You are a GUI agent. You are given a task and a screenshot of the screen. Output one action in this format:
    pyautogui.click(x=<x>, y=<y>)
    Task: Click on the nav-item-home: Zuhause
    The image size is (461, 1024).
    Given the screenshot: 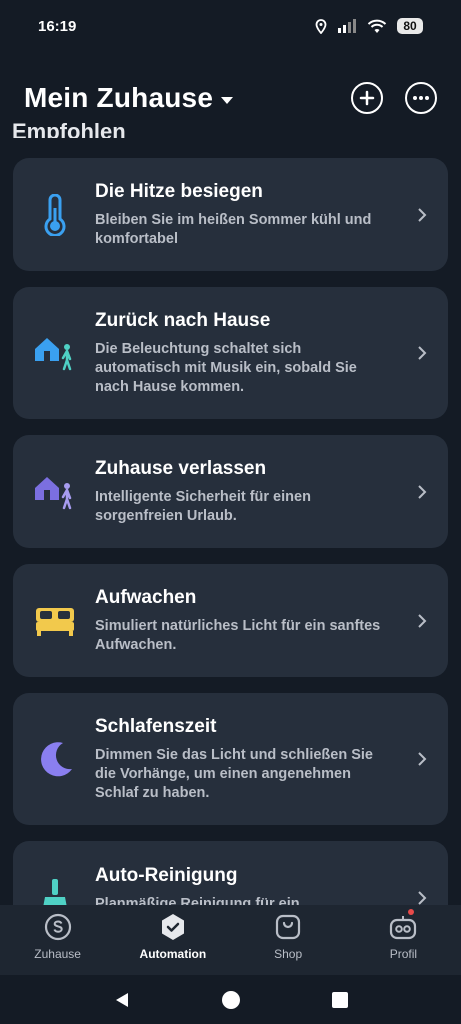 What is the action you would take?
    pyautogui.click(x=57, y=940)
    